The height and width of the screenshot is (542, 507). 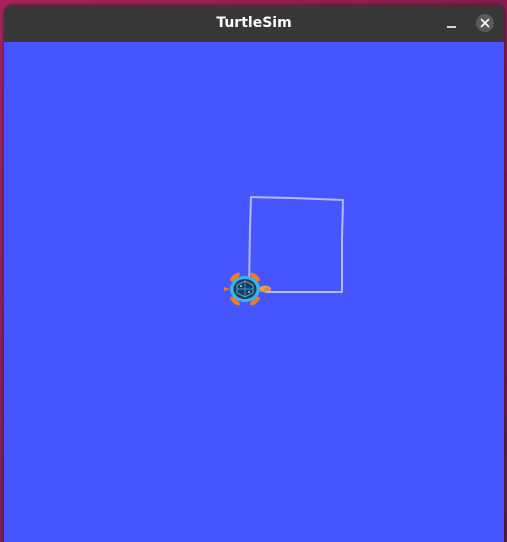 I want to click on title-bar: TurtleSim, so click(x=254, y=23).